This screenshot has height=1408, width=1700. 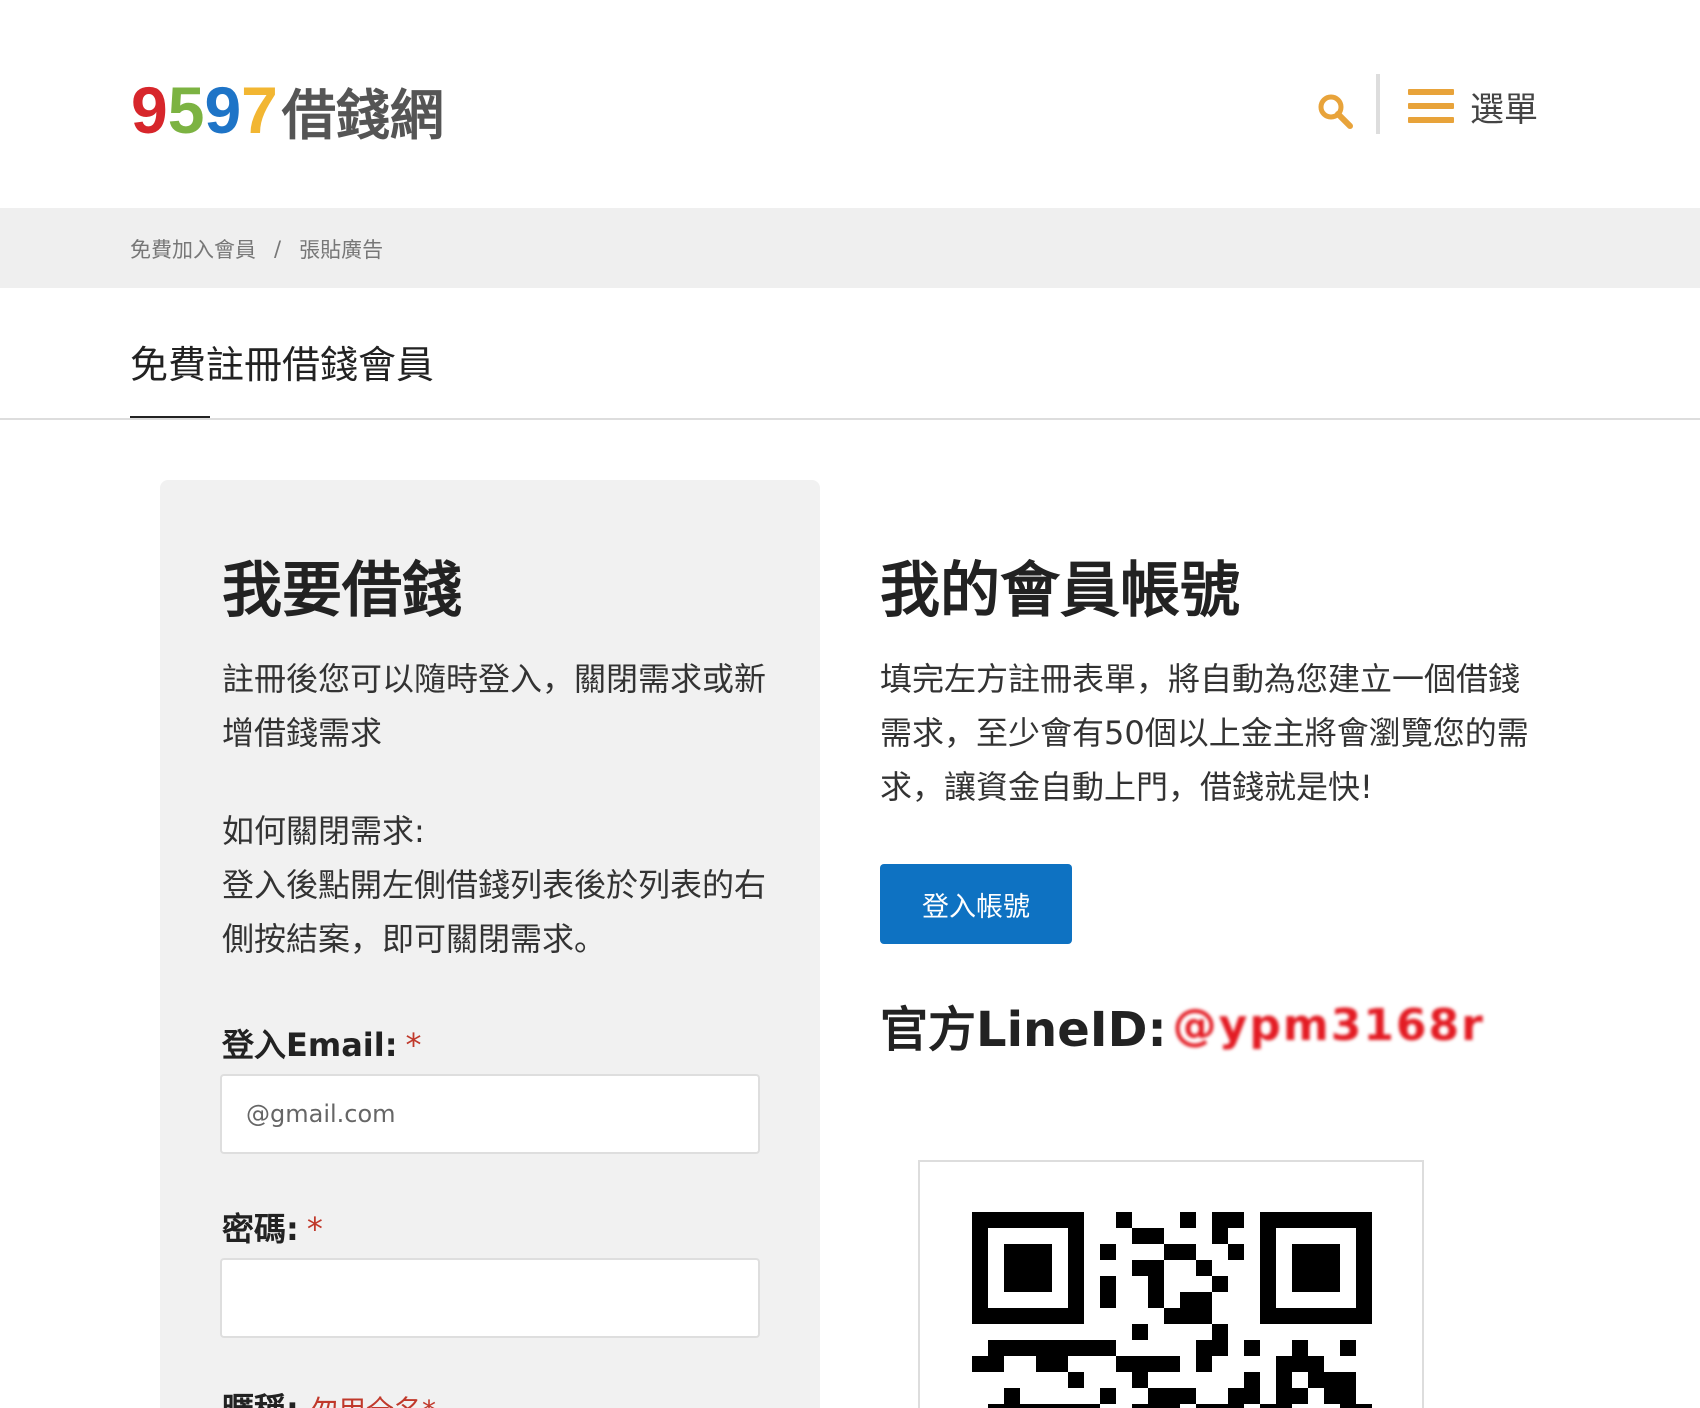 I want to click on line-id-row: 官方LineID: @ypm3168r, so click(x=1182, y=1025).